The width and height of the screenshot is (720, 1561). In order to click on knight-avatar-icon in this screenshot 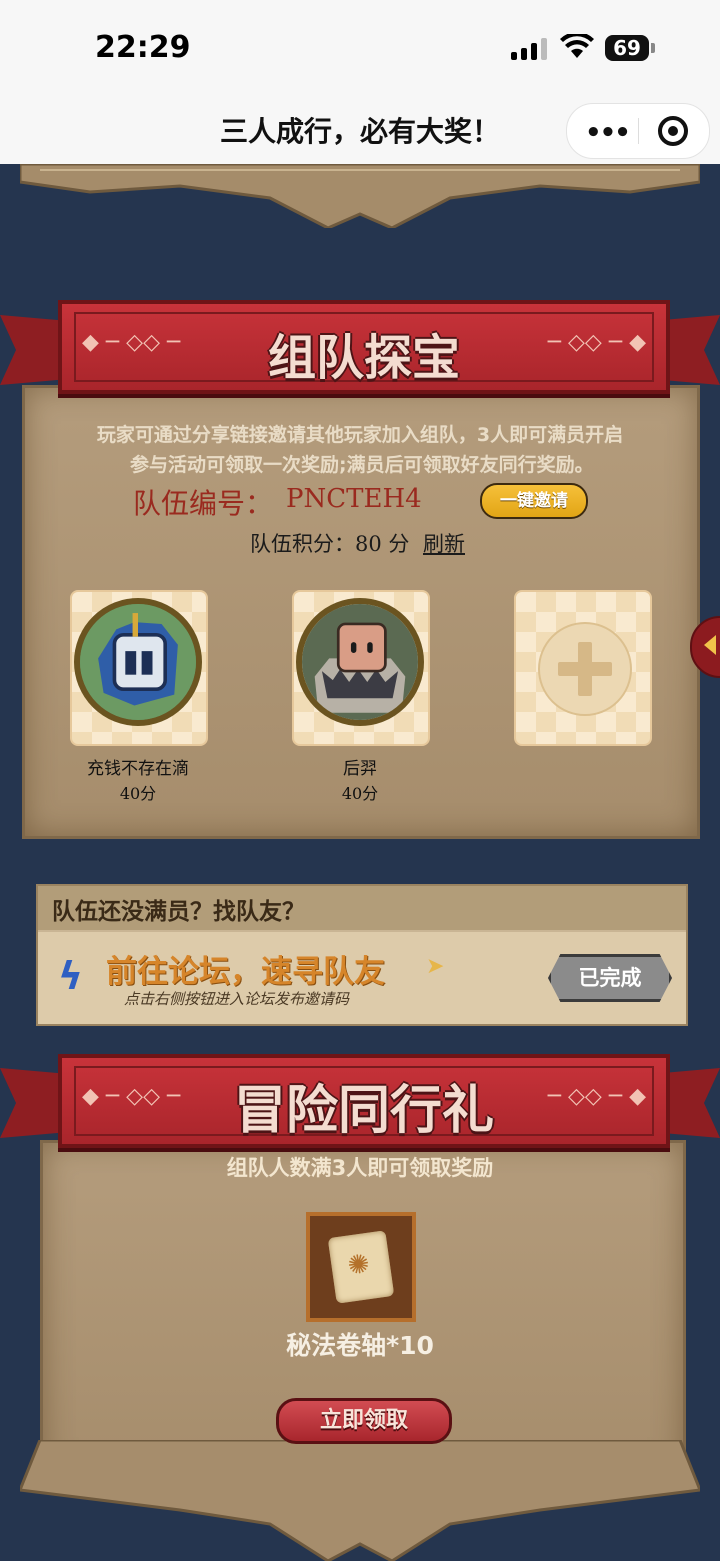, I will do `click(138, 662)`.